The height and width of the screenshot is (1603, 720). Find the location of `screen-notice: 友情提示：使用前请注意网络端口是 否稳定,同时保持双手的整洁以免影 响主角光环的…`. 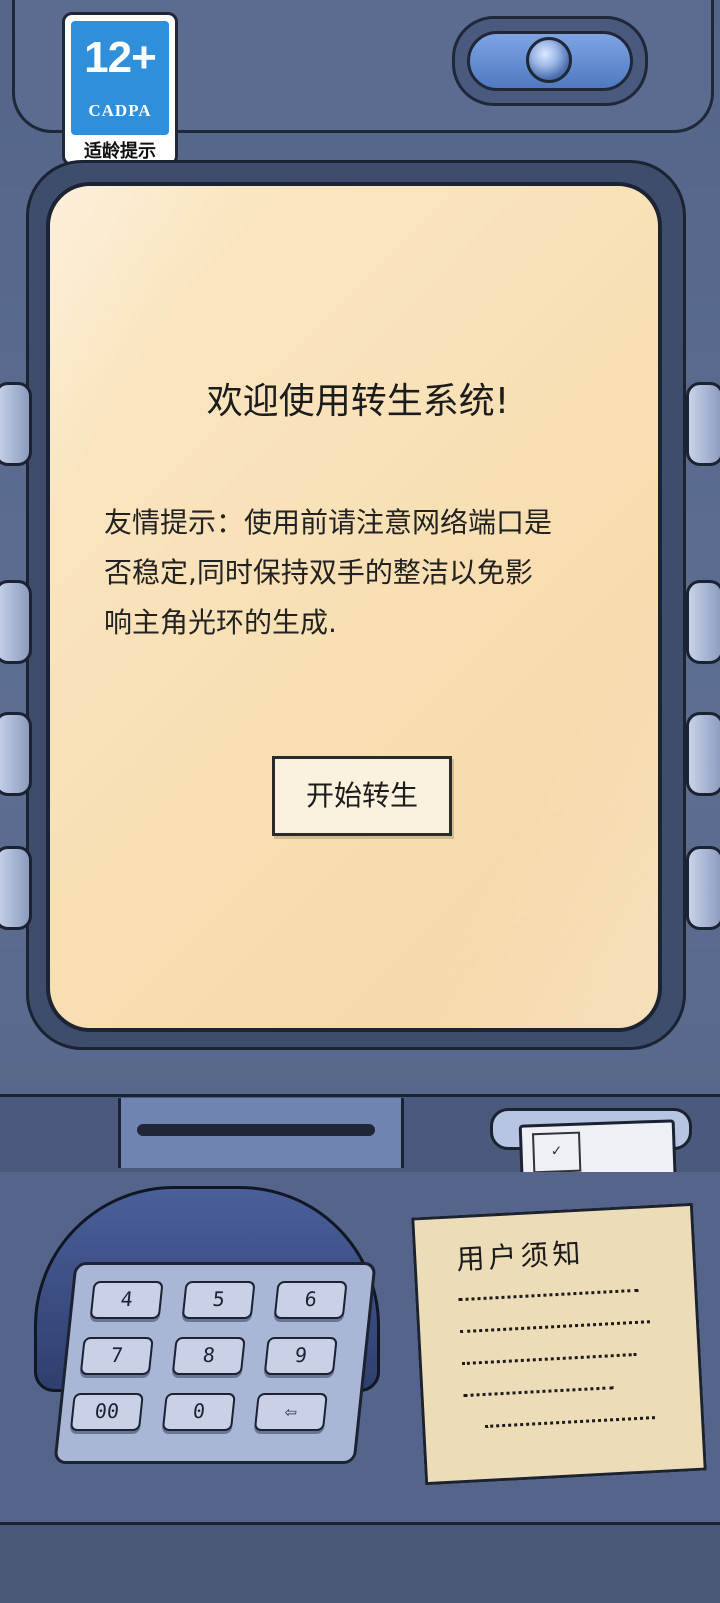

screen-notice: 友情提示：使用前请注意网络端口是 否稳定,同时保持双手的整洁以免影 响主角光环的… is located at coordinates (364, 573).